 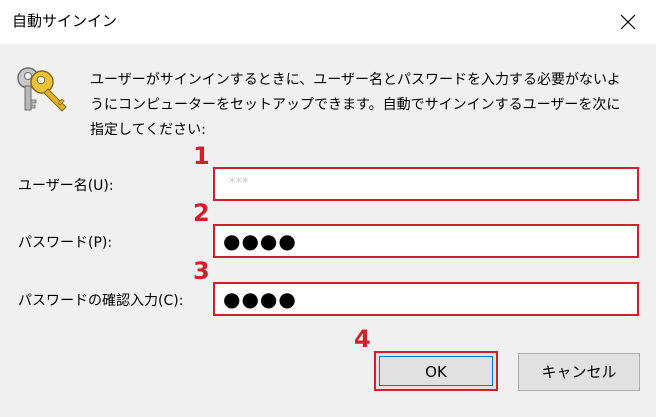 I want to click on username-label: ユーザー名(U):, so click(x=66, y=186).